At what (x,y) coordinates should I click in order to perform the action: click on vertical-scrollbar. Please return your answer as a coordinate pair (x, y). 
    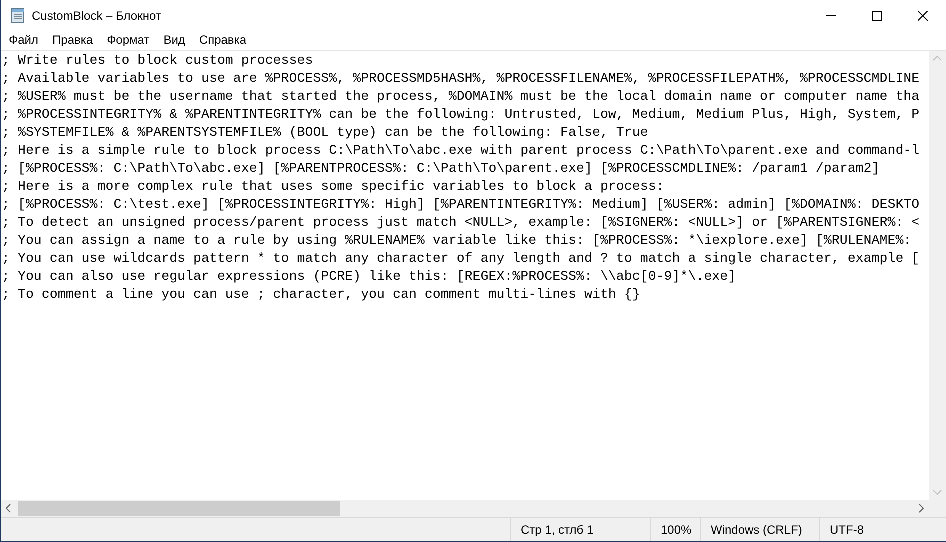
    Looking at the image, I should click on (937, 275).